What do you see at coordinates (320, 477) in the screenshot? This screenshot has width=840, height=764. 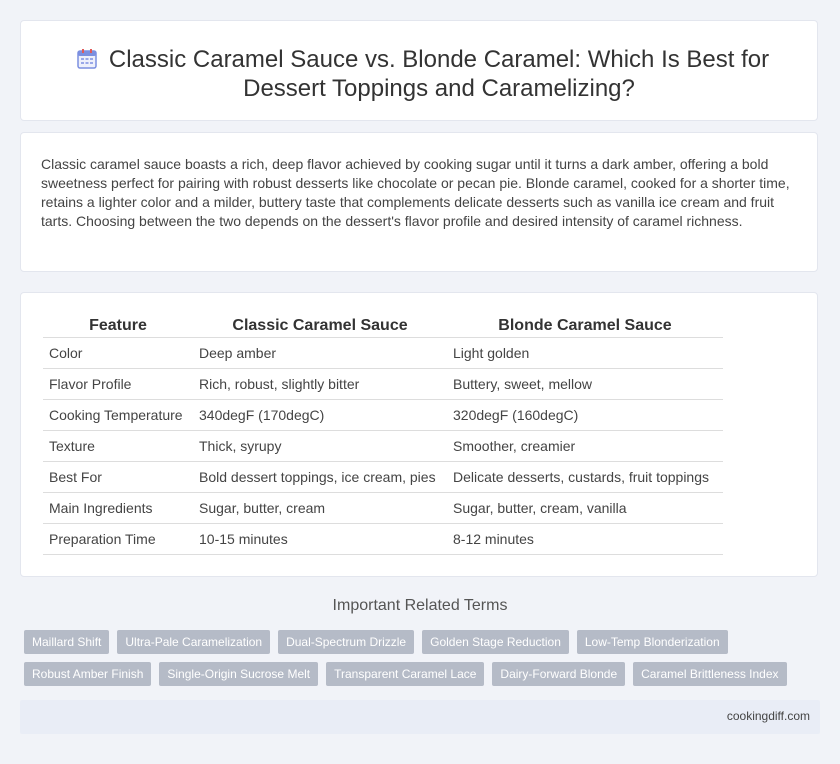 I see `classic-cell: Bold dessert toppings, ice cream, pies` at bounding box center [320, 477].